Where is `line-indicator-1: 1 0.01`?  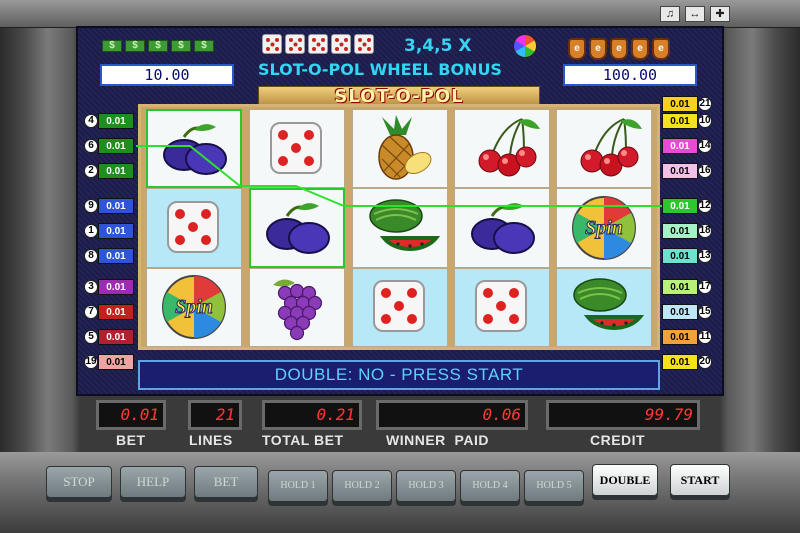
line-indicator-1: 1 0.01 is located at coordinates (110, 231).